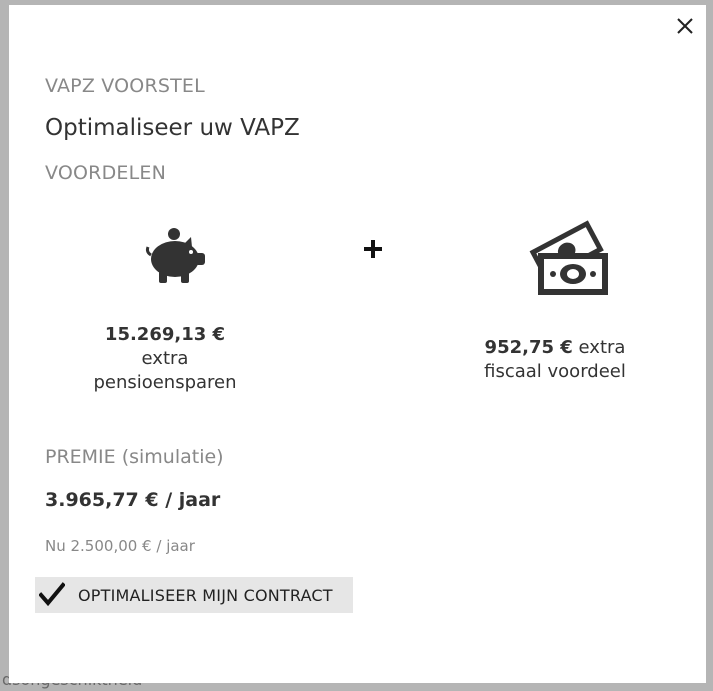  What do you see at coordinates (568, 257) in the screenshot?
I see `money-bills-icon` at bounding box center [568, 257].